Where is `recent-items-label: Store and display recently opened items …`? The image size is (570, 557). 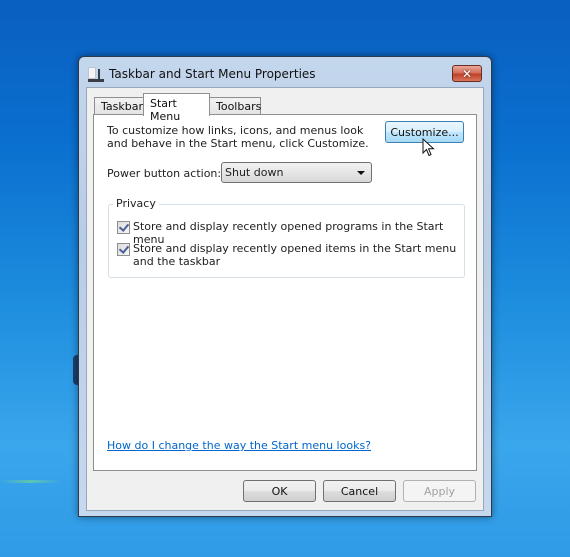 recent-items-label: Store and display recently opened items … is located at coordinates (295, 255).